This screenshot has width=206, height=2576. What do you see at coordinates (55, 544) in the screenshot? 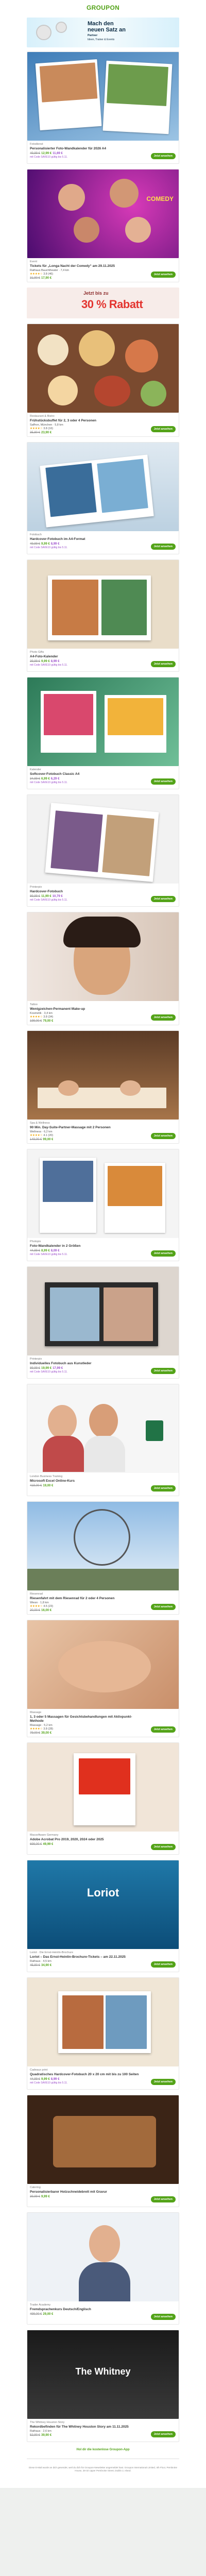
I see `code-price: 8,99 €` at bounding box center [55, 544].